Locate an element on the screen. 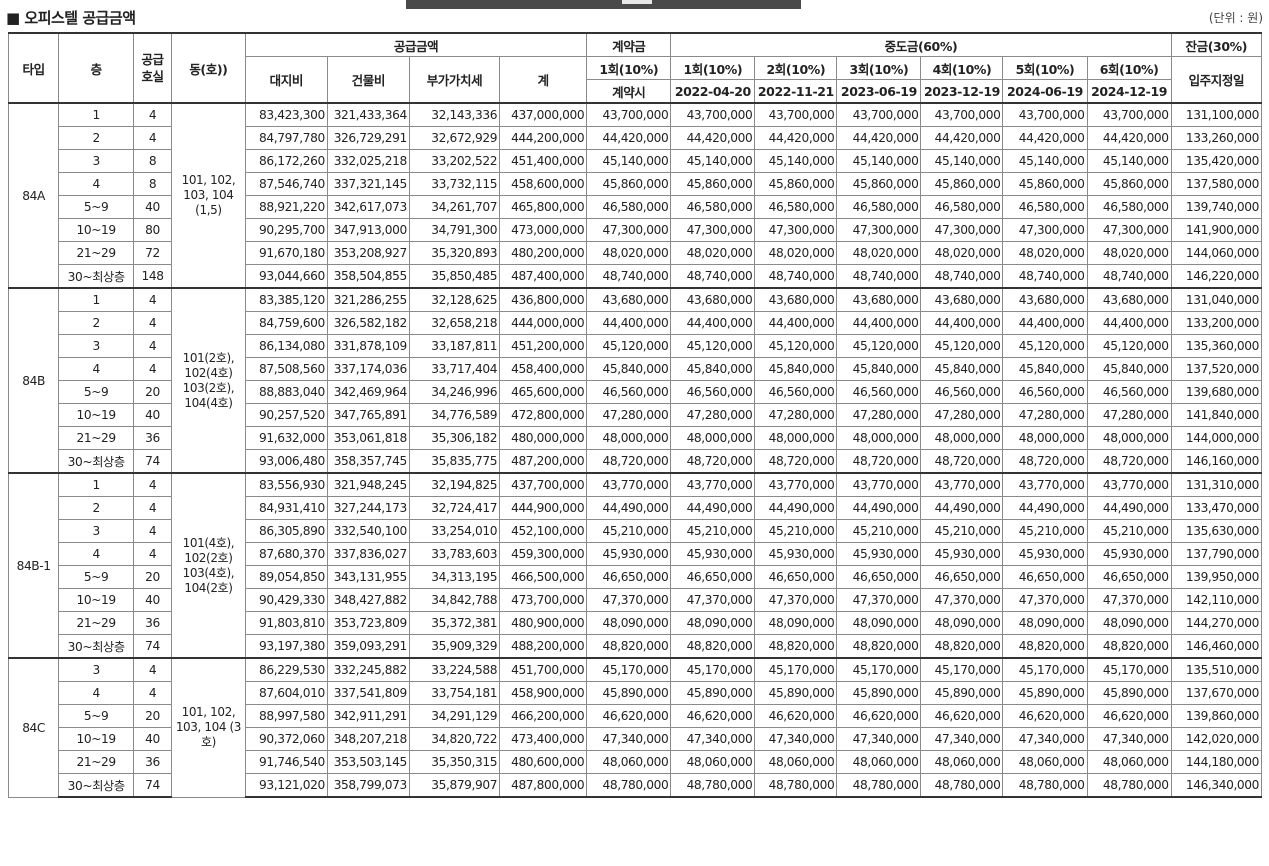 The width and height of the screenshot is (1269, 866). balance-cell: 139,740,000 is located at coordinates (1216, 207).